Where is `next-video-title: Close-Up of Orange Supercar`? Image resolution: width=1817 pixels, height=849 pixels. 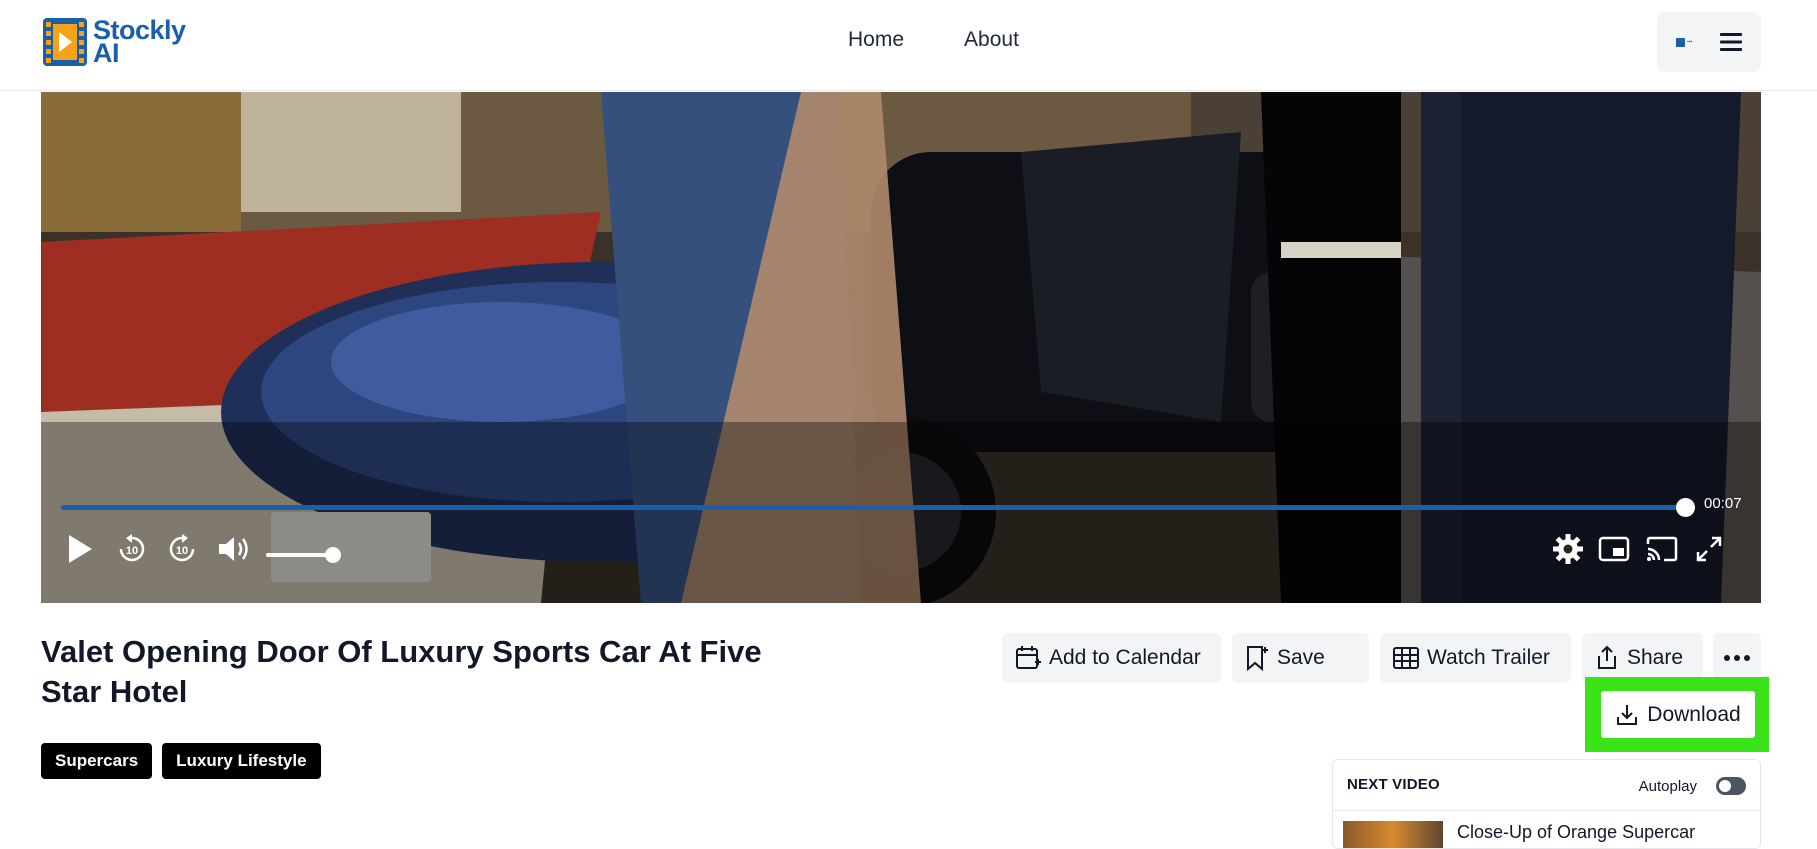
next-video-title: Close-Up of Orange Supercar is located at coordinates (1576, 832).